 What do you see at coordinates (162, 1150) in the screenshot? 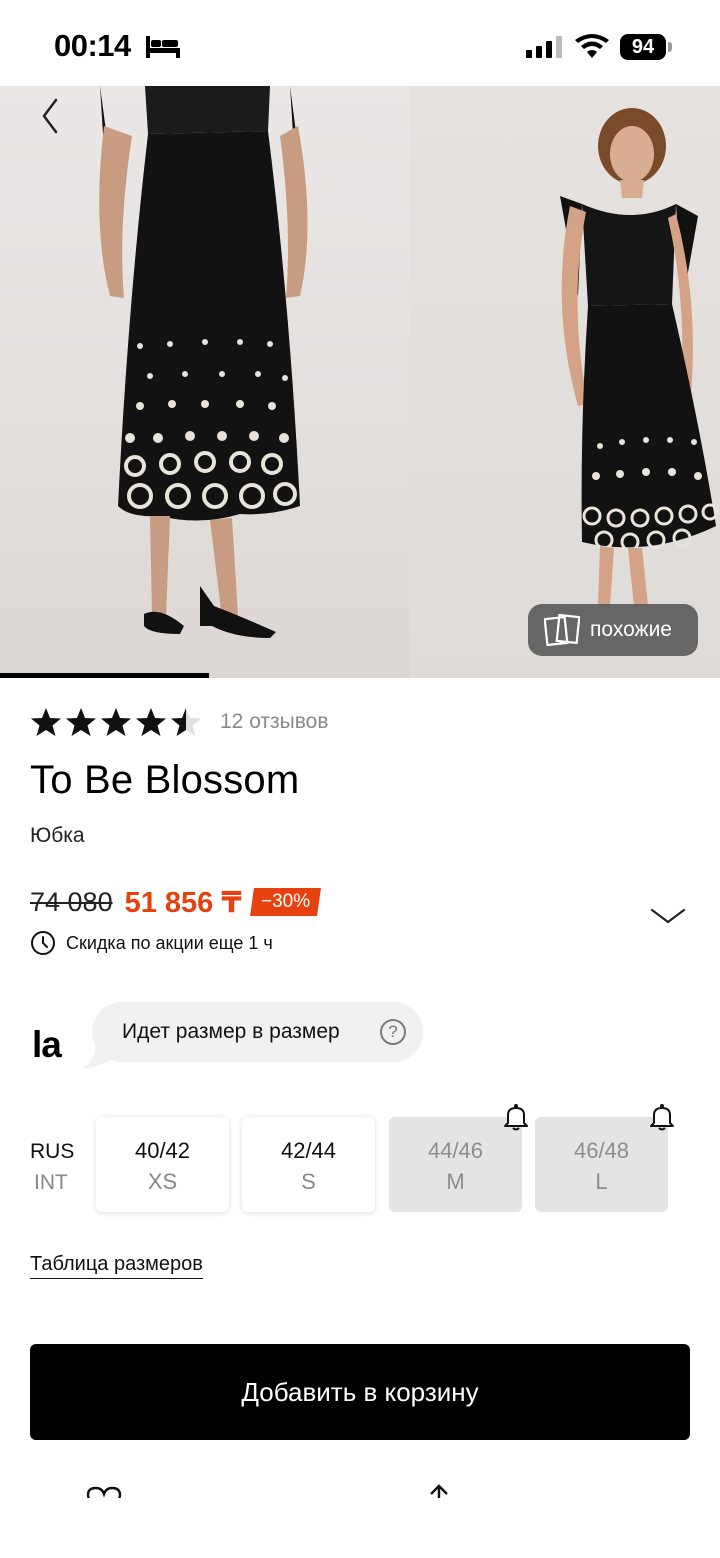
I see `size-rus: 40/42` at bounding box center [162, 1150].